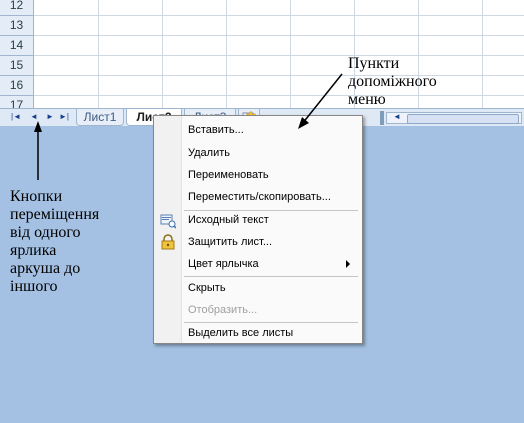 Image resolution: width=524 pixels, height=423 pixels. Describe the element at coordinates (303, 123) in the screenshot. I see `arrowhead-menu` at that location.